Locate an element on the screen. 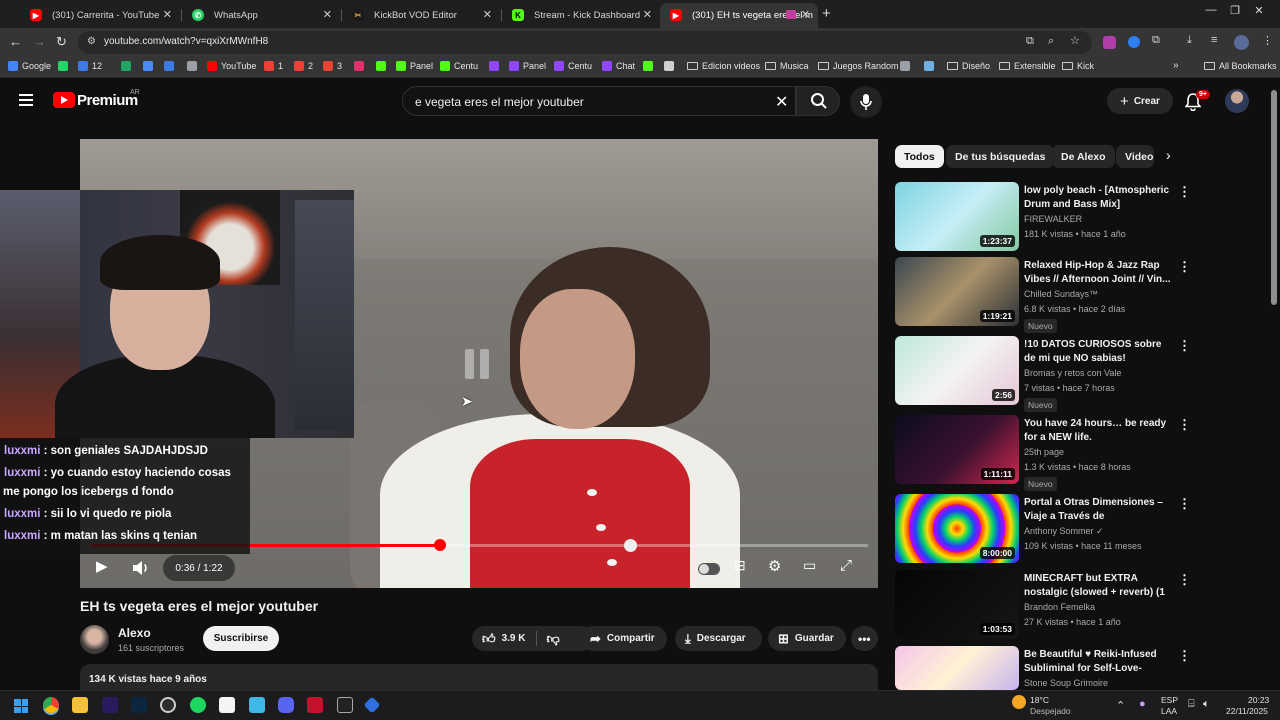  bookmark-item: Google is located at coordinates (29, 66).